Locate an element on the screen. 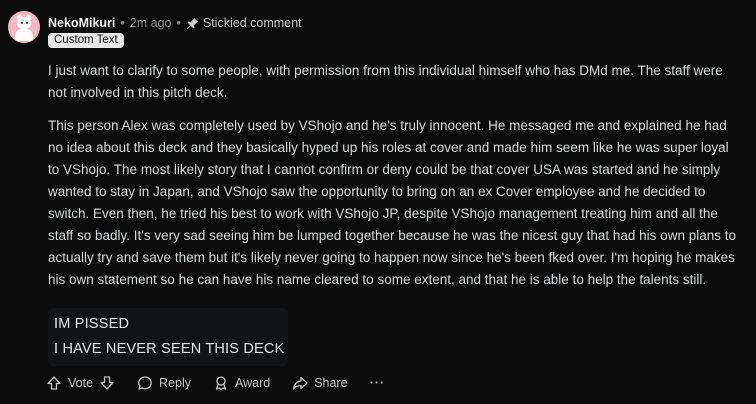  share-button: Share is located at coordinates (320, 383).